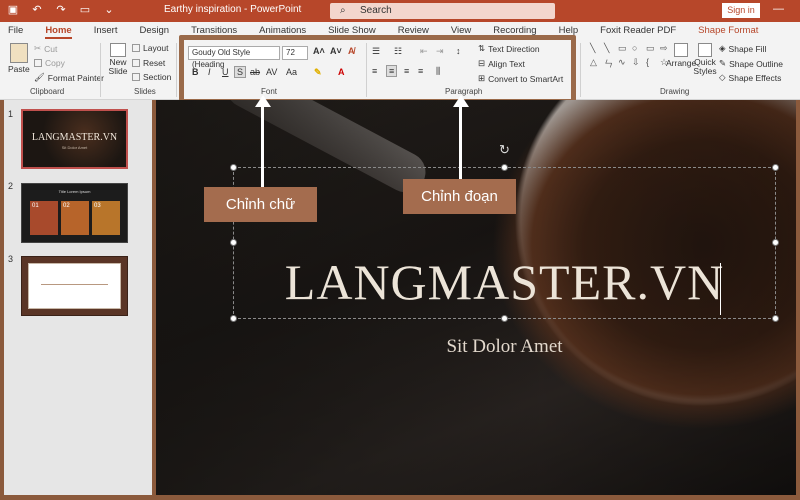 The image size is (800, 500). Describe the element at coordinates (778, 9) in the screenshot. I see `minimize-icon: —` at that location.